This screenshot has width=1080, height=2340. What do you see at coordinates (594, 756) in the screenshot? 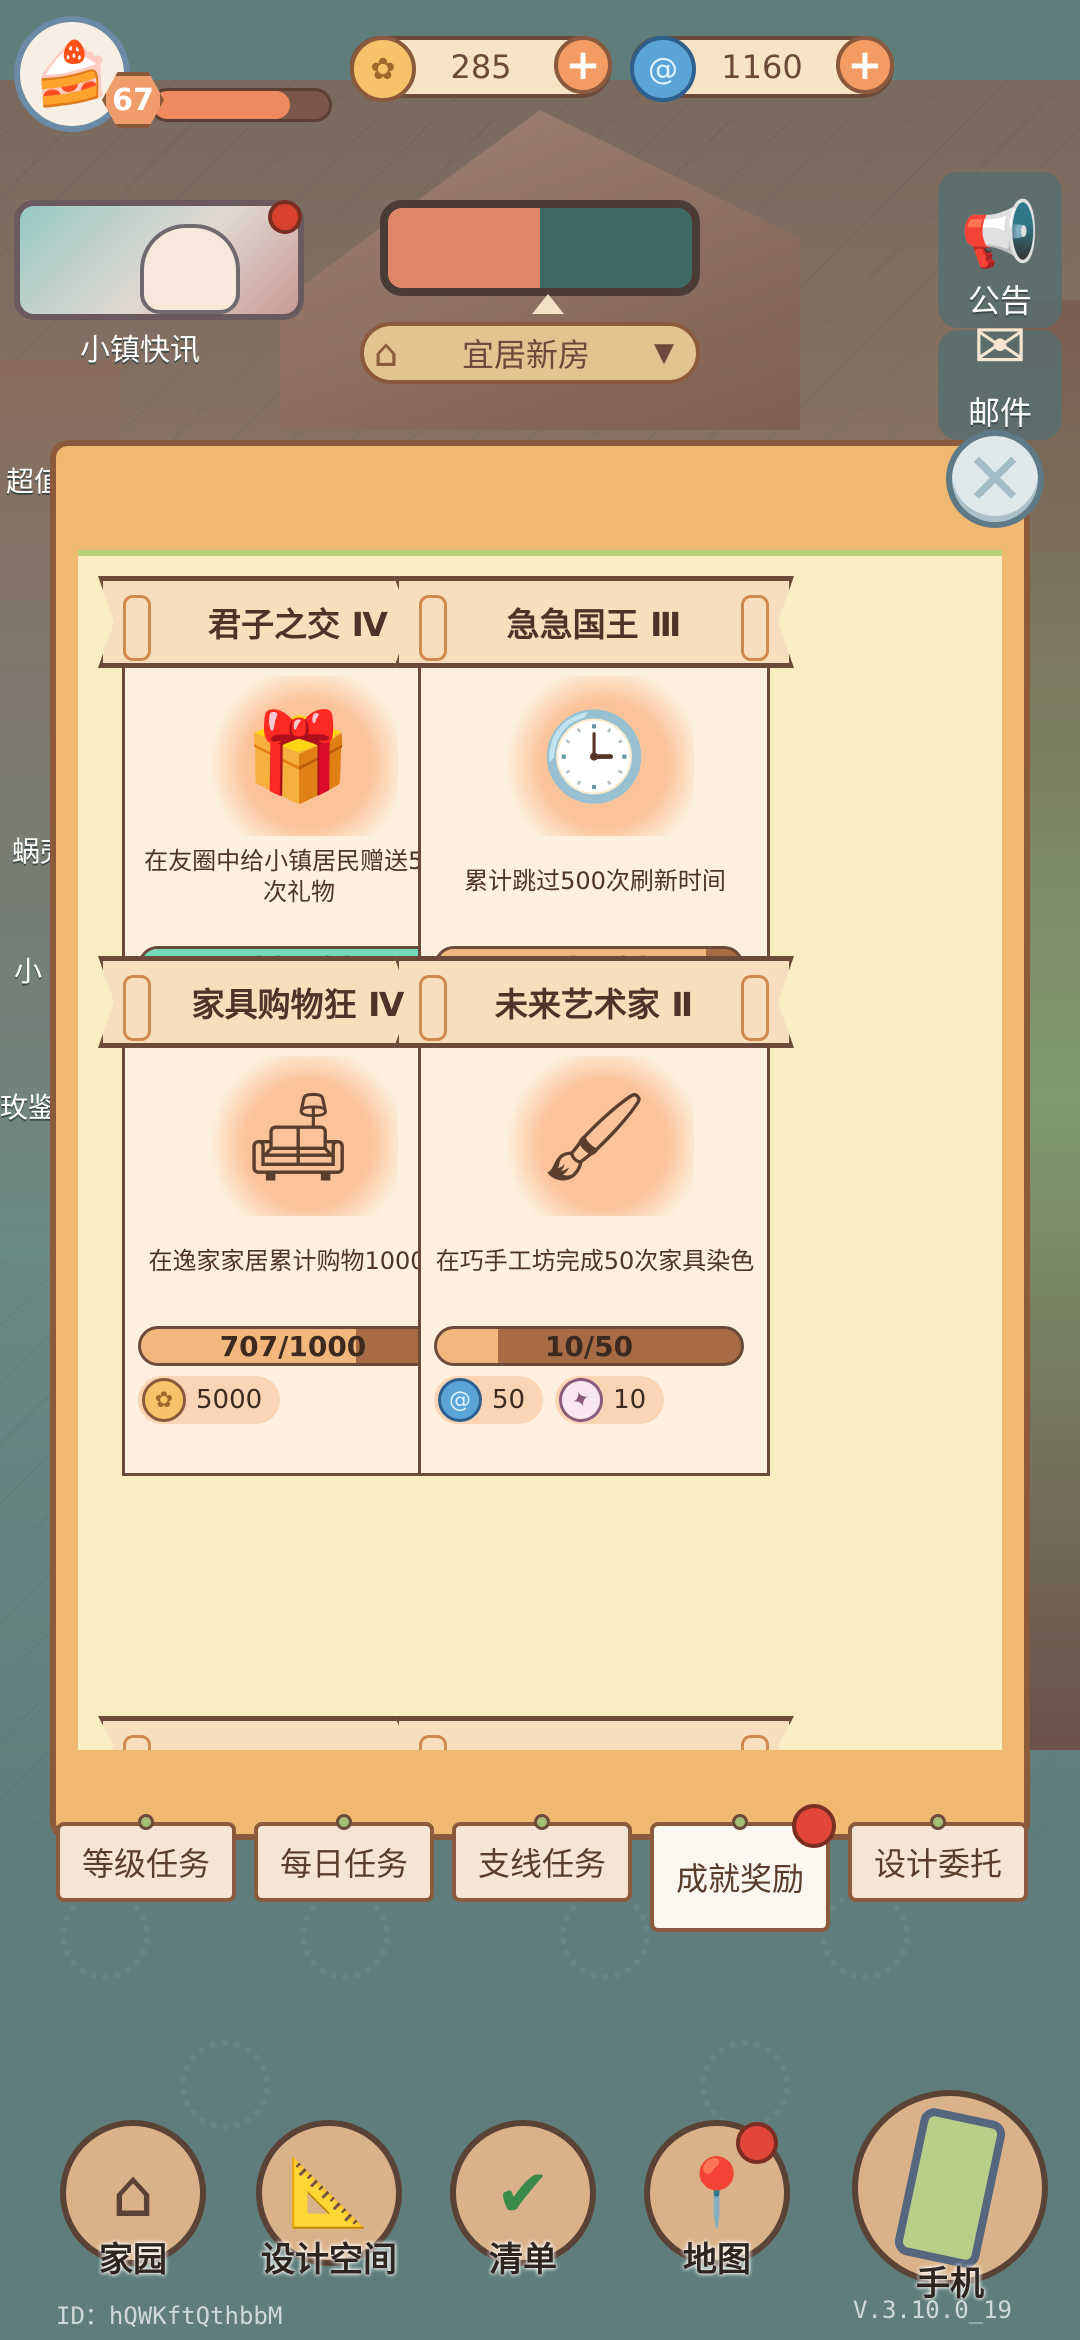
I see `clock-icon: 🕒` at bounding box center [594, 756].